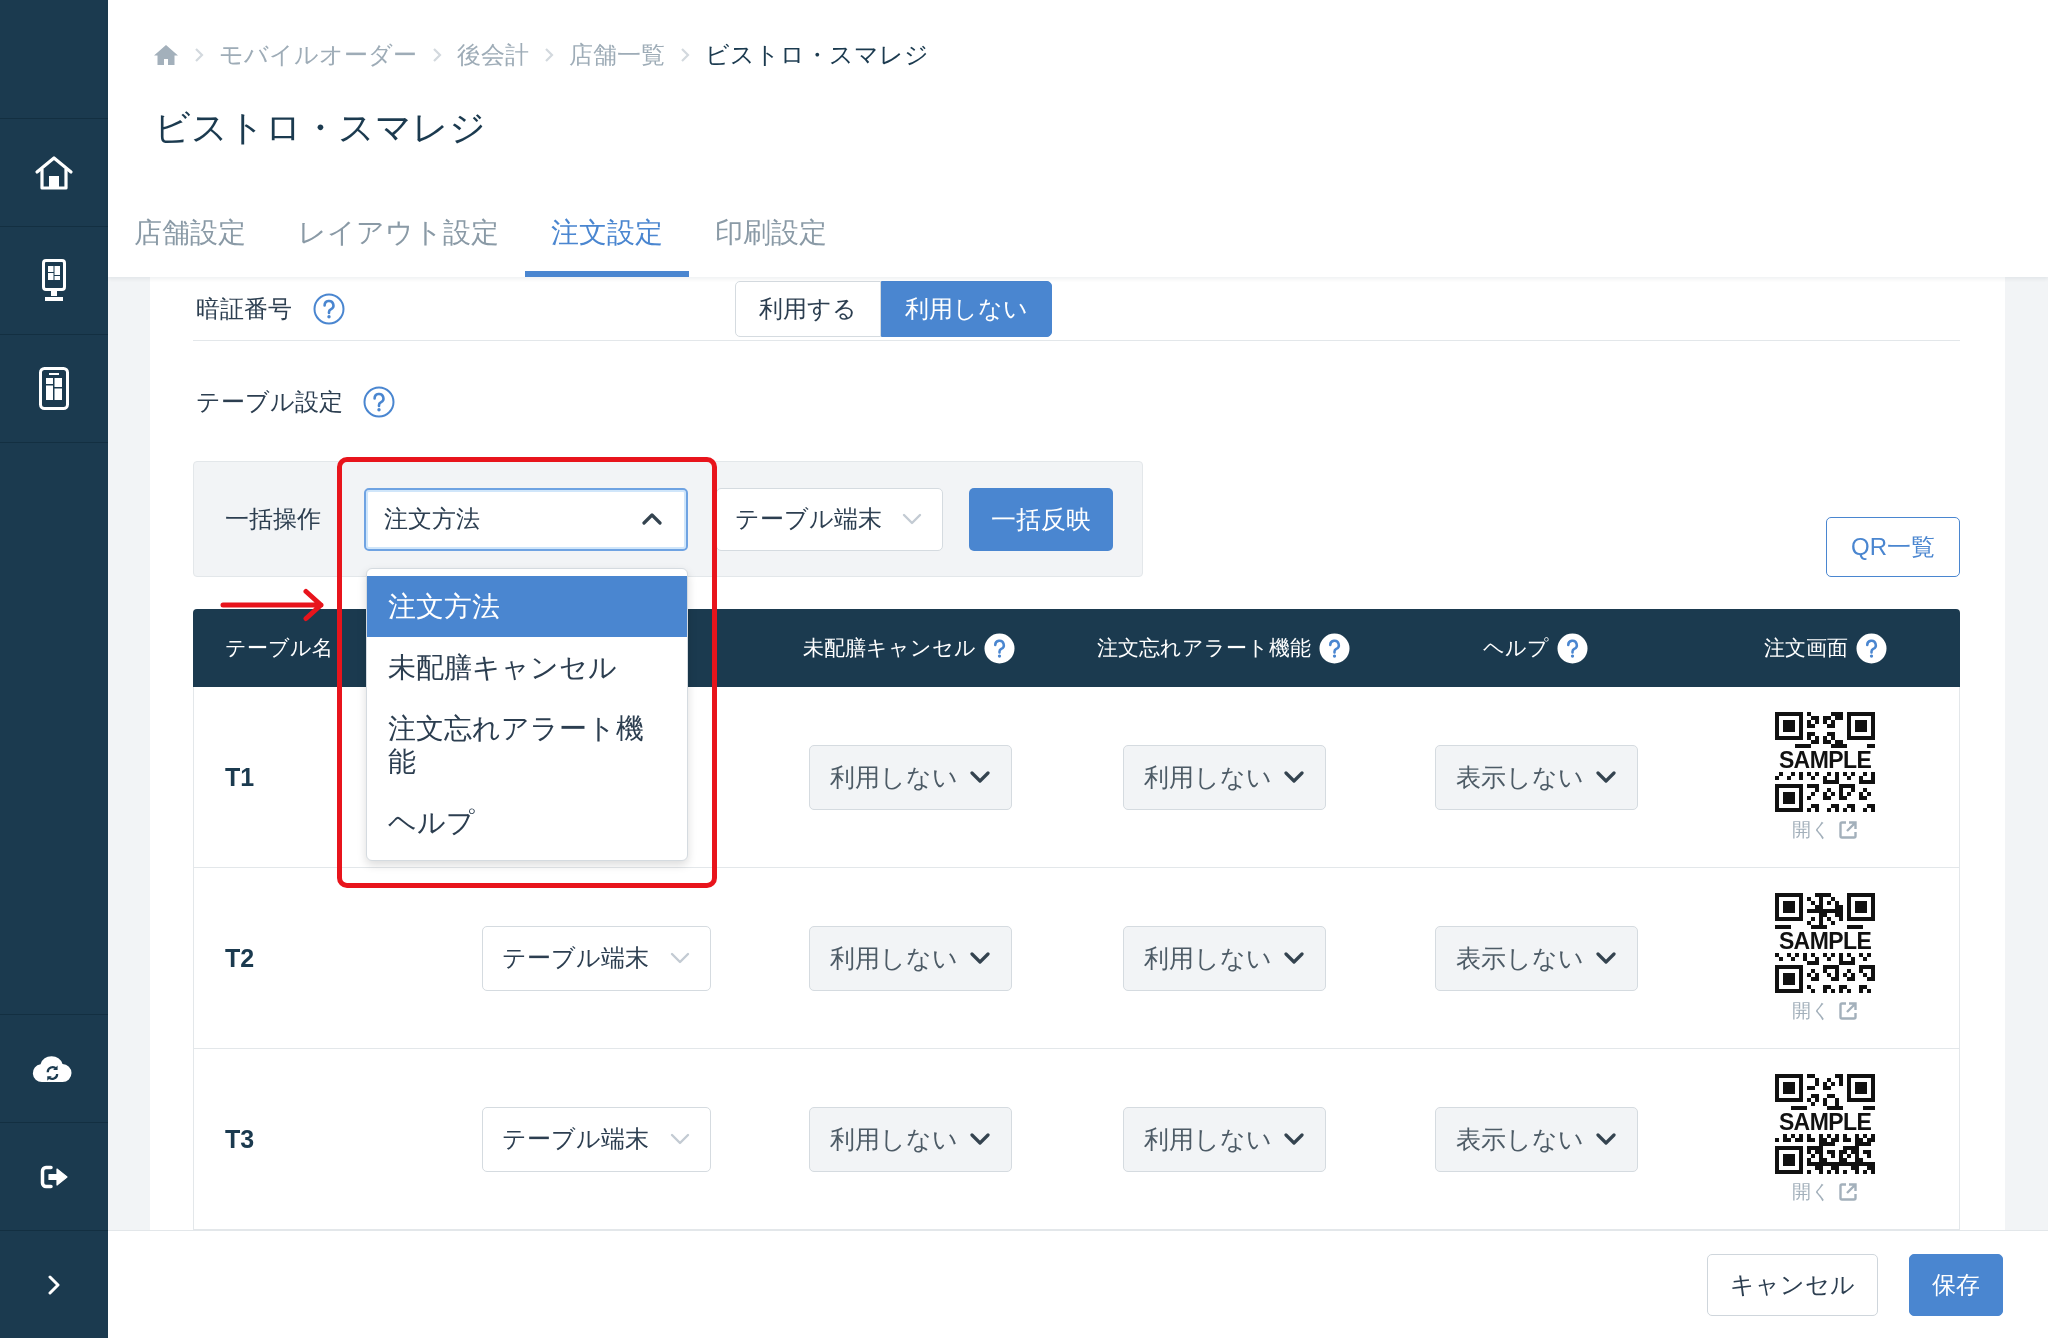 This screenshot has height=1338, width=2048. What do you see at coordinates (817, 55) in the screenshot?
I see `breadcrumb-current: ビストロ・スマレジ` at bounding box center [817, 55].